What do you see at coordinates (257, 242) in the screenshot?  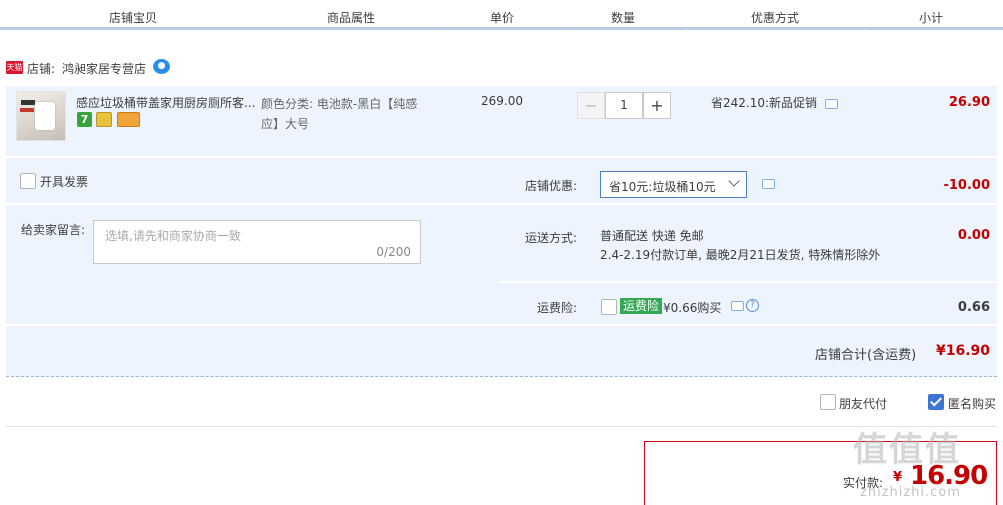 I see `seller-message-input: 选填,请先和商家协商一致 0/200` at bounding box center [257, 242].